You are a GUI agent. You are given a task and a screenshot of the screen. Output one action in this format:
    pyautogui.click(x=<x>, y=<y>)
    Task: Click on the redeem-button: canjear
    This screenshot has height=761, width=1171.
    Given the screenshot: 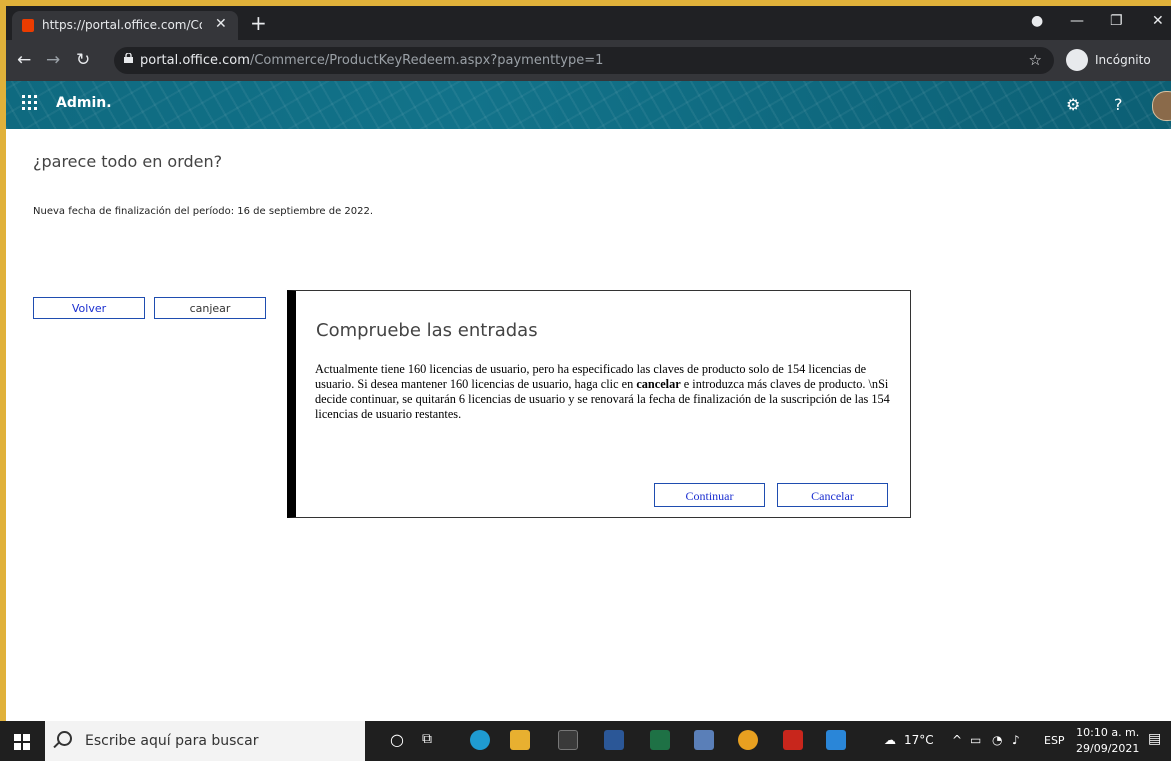 What is the action you would take?
    pyautogui.click(x=210, y=308)
    